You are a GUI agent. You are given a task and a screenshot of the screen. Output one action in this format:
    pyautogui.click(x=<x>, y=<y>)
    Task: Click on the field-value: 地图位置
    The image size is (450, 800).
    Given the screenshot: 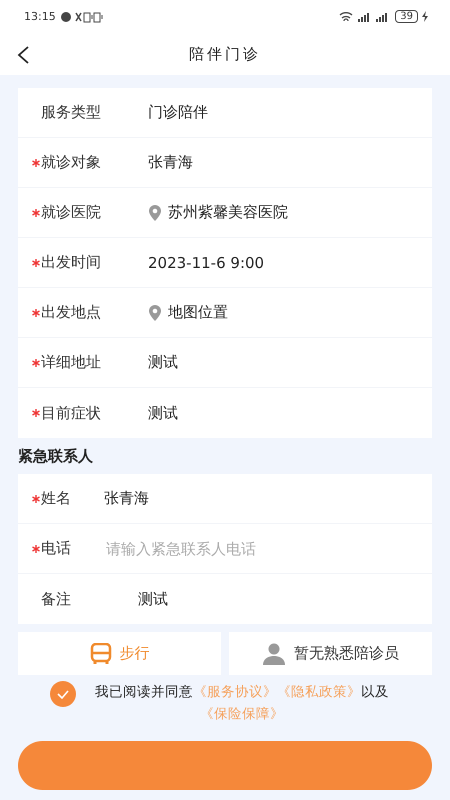 What is the action you would take?
    pyautogui.click(x=198, y=312)
    